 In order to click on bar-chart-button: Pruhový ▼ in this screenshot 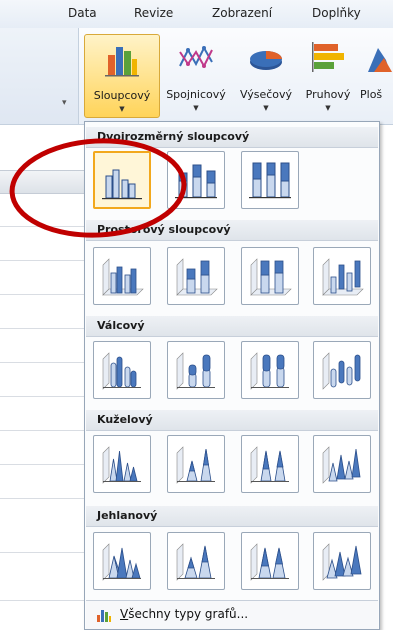, I will do `click(328, 74)`.